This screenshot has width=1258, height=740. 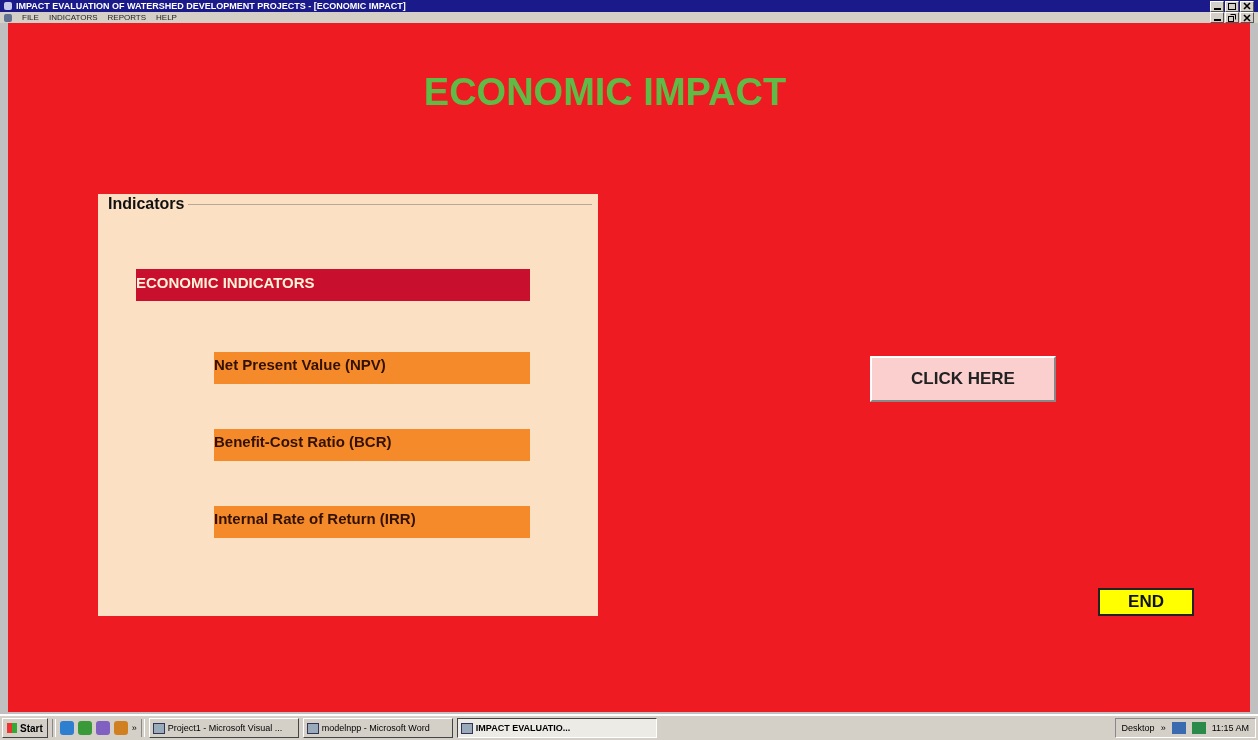 What do you see at coordinates (8, 6) in the screenshot?
I see `app-icon` at bounding box center [8, 6].